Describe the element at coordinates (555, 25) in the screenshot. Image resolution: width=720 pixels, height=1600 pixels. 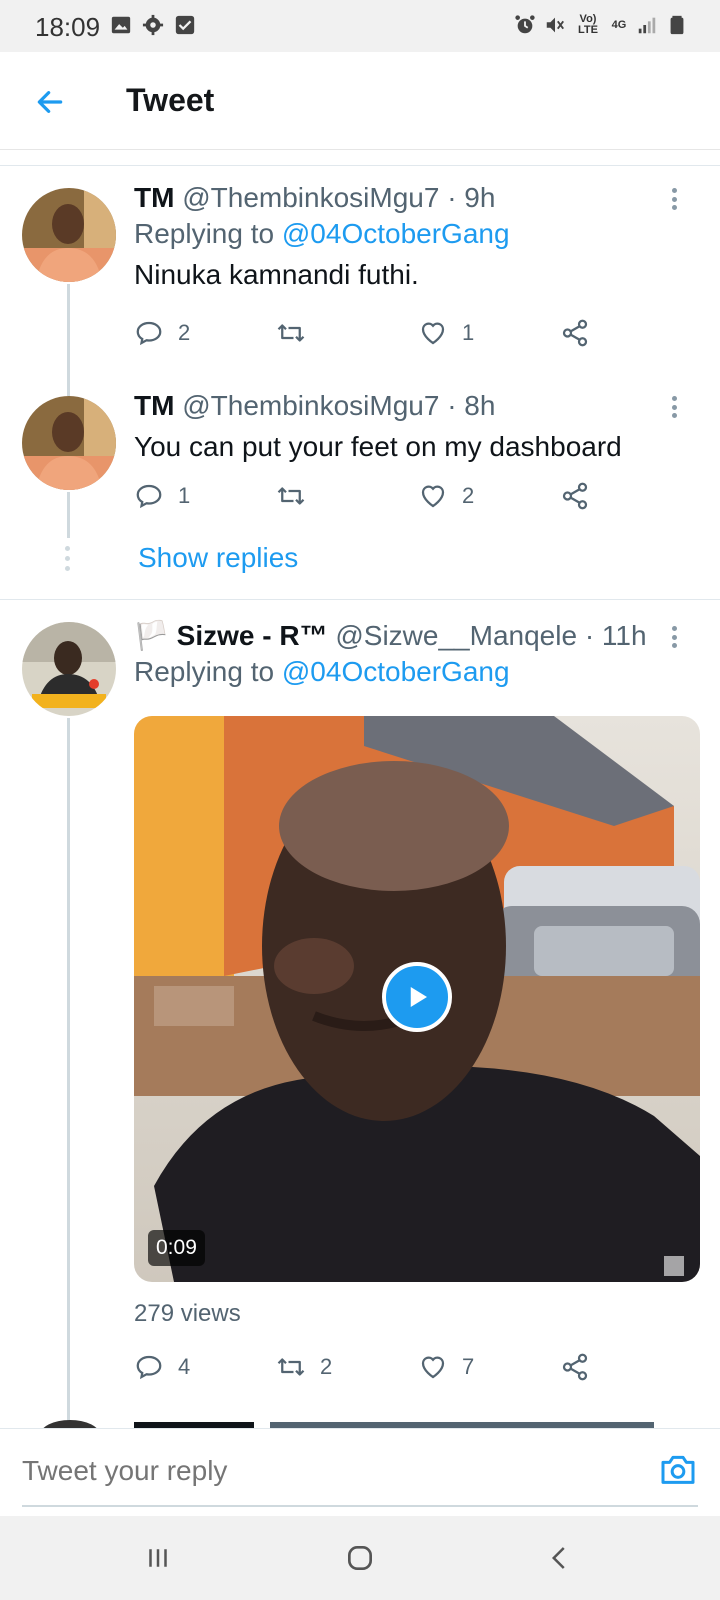
I see `mute-icon` at that location.